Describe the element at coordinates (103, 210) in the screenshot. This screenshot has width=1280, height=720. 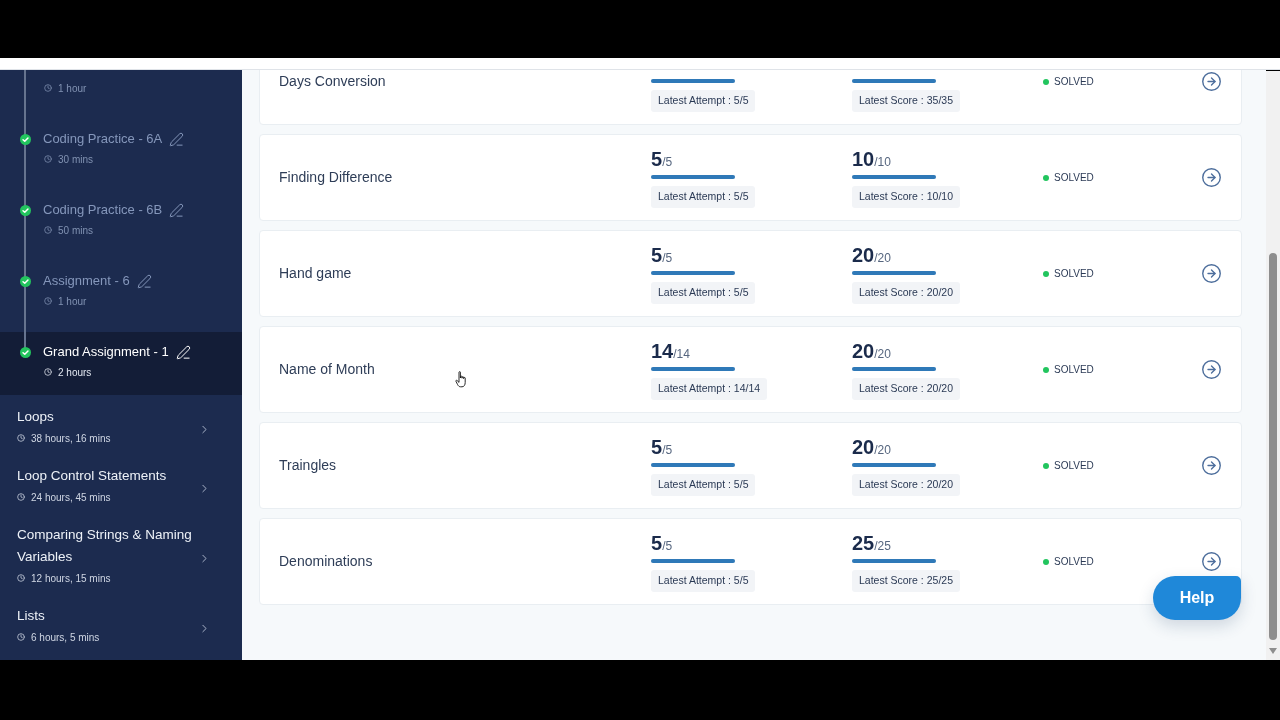
I see `lesson-title: Coding Practice - 6B` at that location.